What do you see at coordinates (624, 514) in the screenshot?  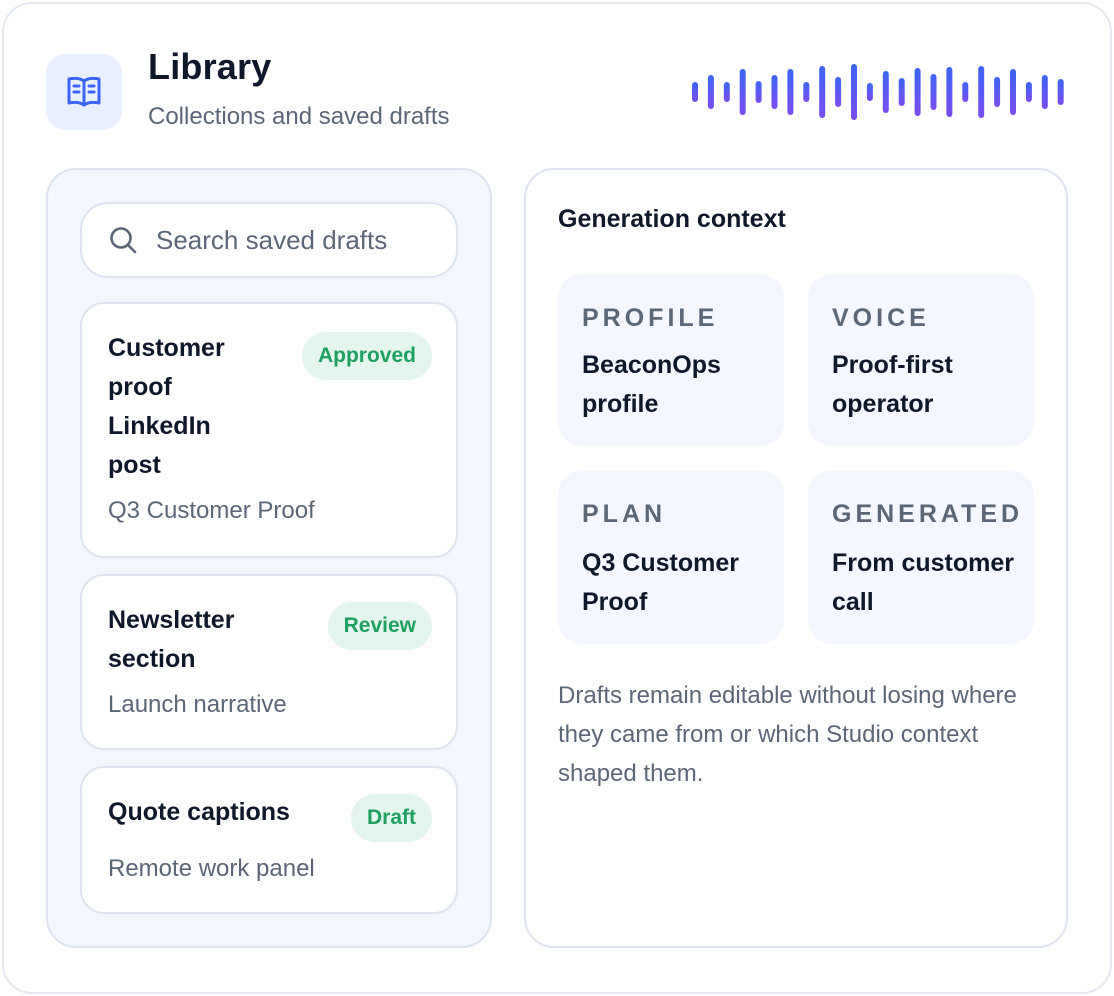 I see `tile-label: PLAN` at bounding box center [624, 514].